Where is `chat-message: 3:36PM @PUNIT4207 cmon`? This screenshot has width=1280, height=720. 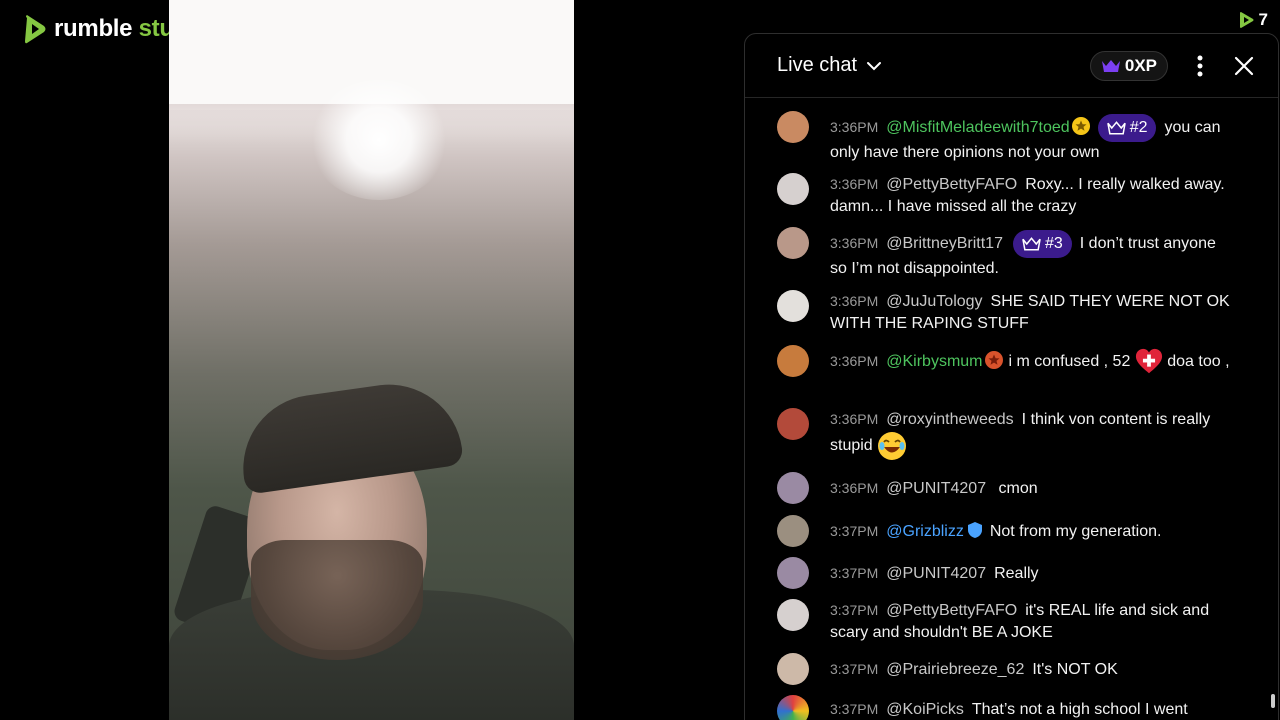
chat-message: 3:36PM @PUNIT4207 cmon is located at coordinates (1022, 488).